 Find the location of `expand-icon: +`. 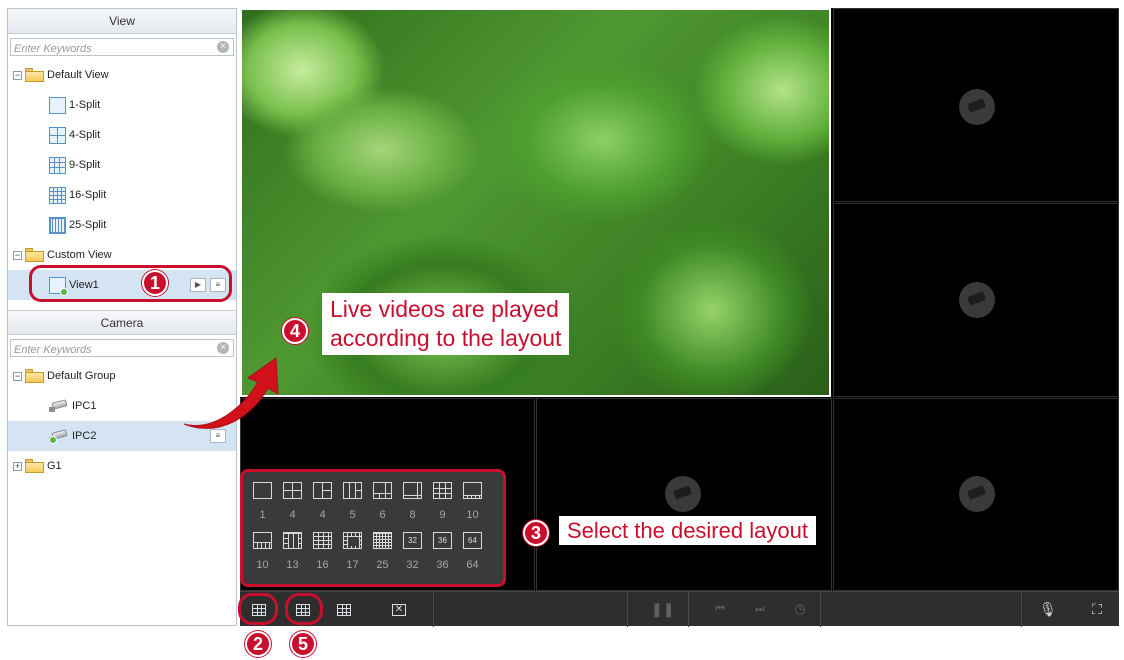

expand-icon: + is located at coordinates (17, 466).